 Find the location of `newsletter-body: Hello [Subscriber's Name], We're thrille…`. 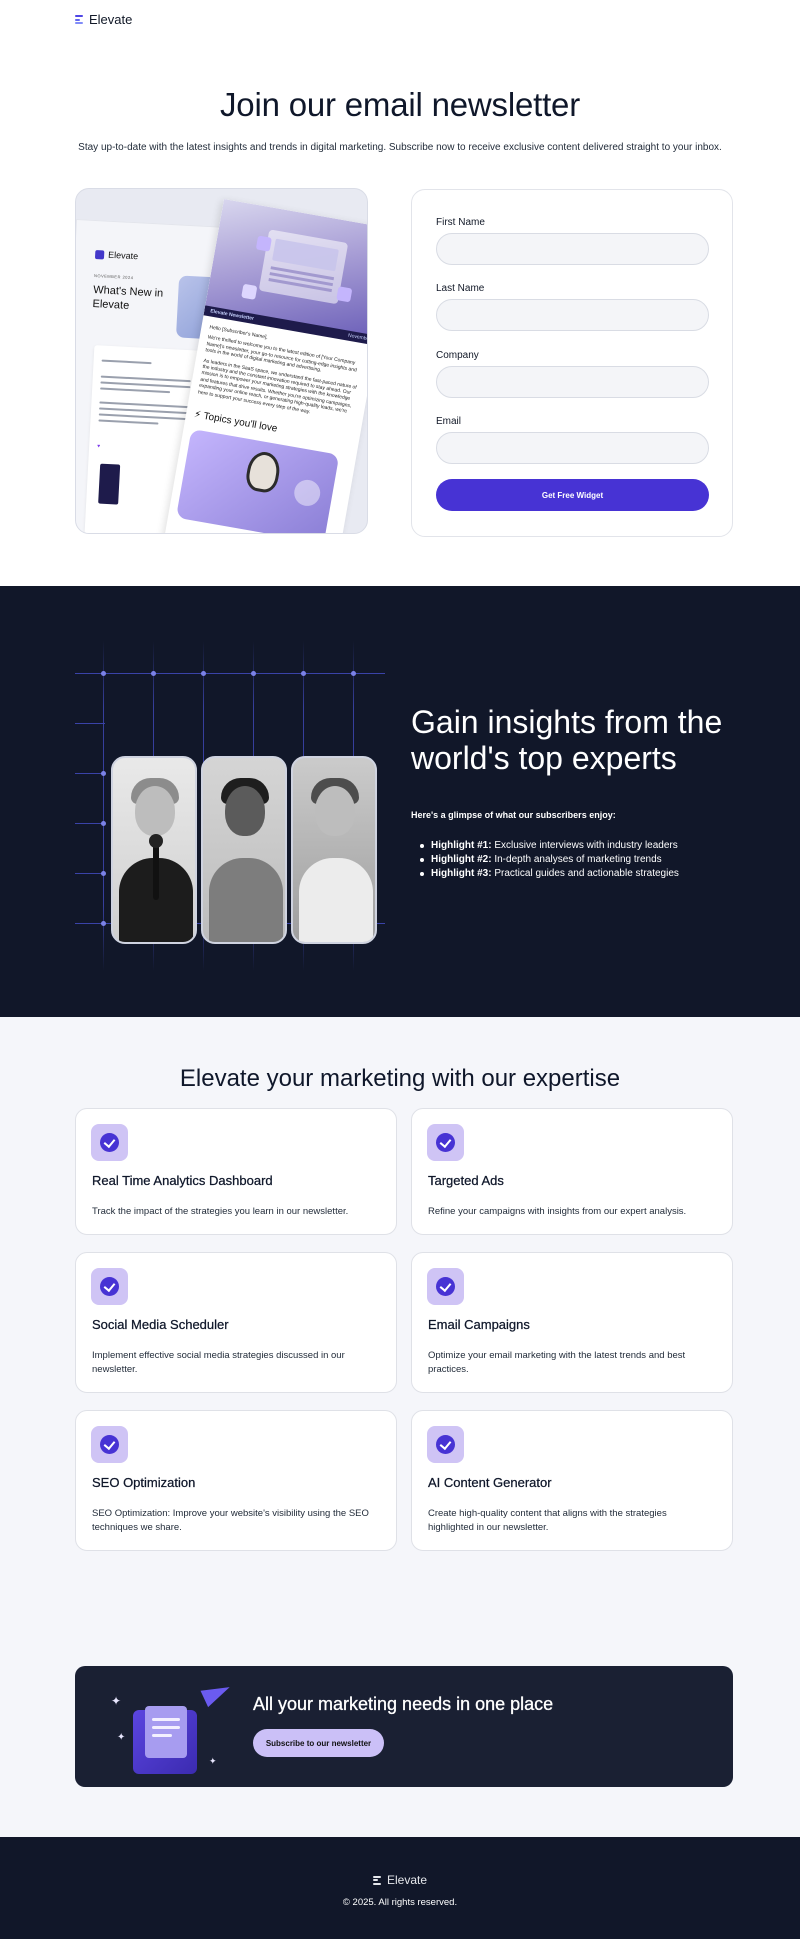

newsletter-body: Hello [Subscriber's Name], We're thrille… is located at coordinates (282, 375).